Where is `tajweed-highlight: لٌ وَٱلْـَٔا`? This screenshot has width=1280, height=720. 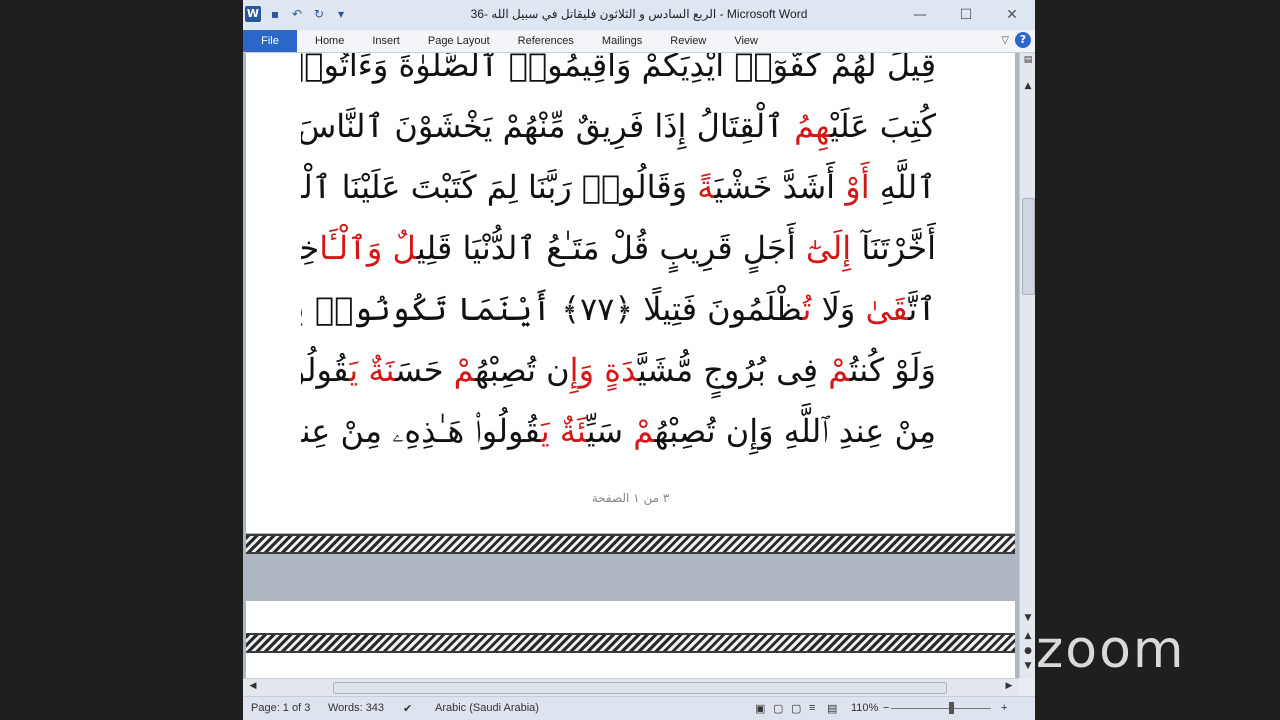 tajweed-highlight: لٌ وَٱلْـَٔا is located at coordinates (368, 248).